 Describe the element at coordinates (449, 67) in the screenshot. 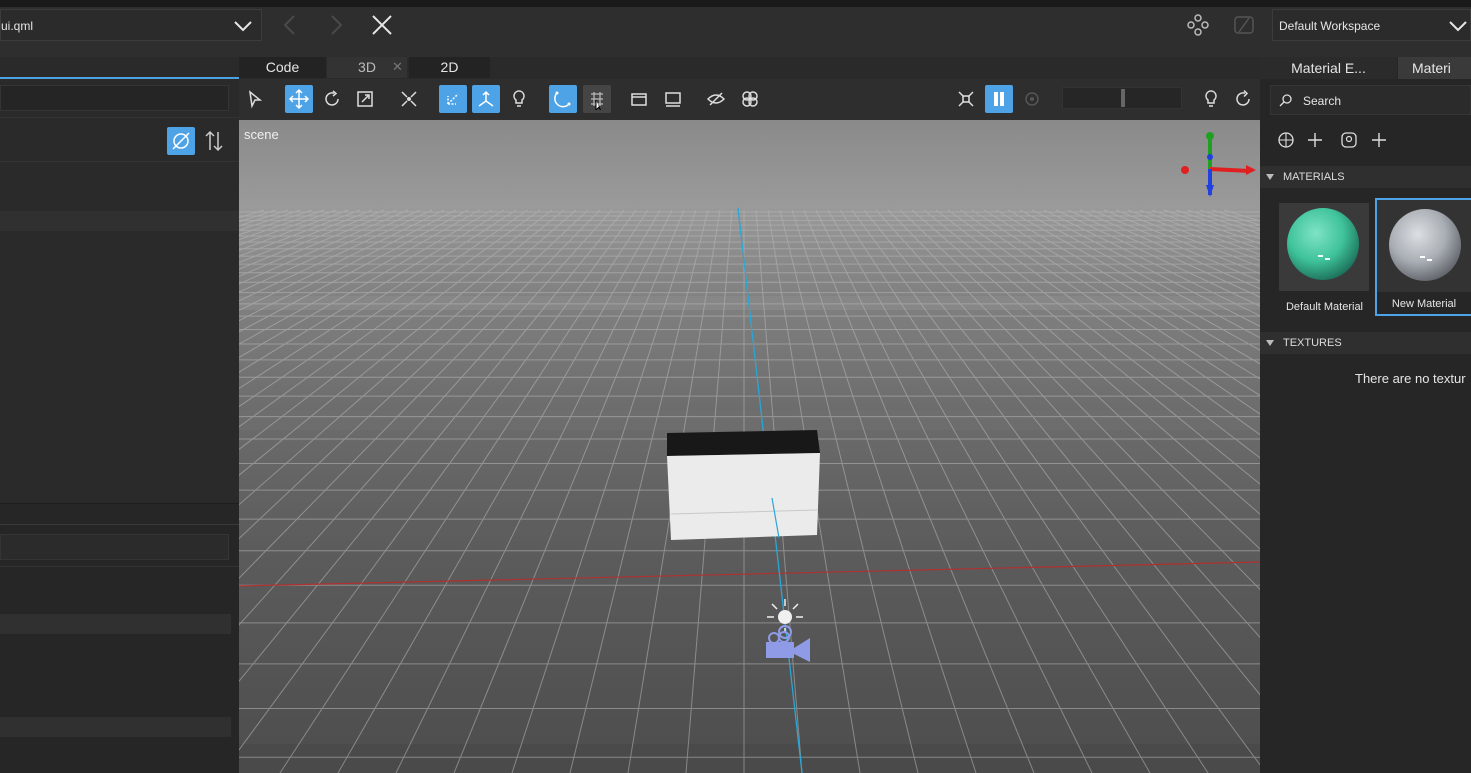

I see `tab-2d: 2D` at that location.